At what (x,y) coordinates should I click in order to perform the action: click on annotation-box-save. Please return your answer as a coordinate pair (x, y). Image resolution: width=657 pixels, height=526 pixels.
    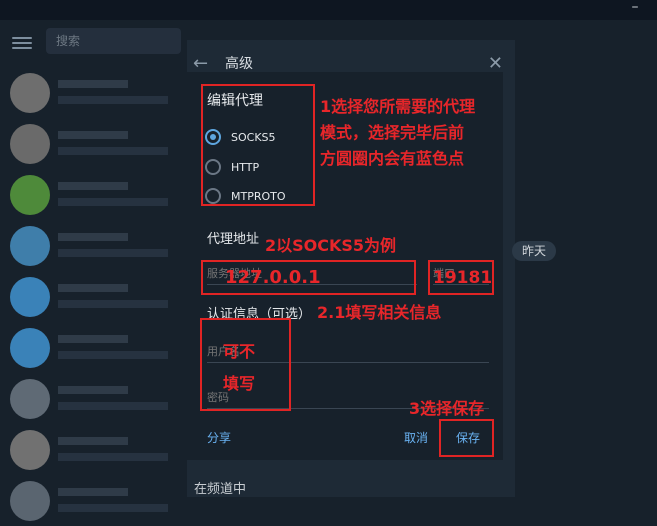
    Looking at the image, I should click on (466, 438).